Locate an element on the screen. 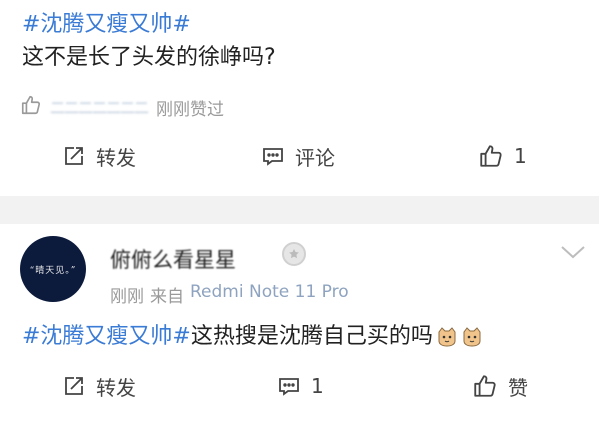 The height and width of the screenshot is (426, 599). badge-icon is located at coordinates (294, 254).